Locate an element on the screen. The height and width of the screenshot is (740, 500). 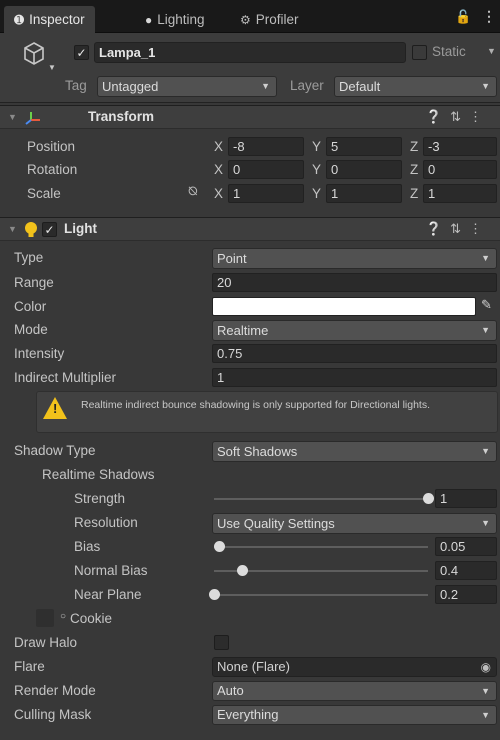
scale-y-label: Y is located at coordinates (316, 194).